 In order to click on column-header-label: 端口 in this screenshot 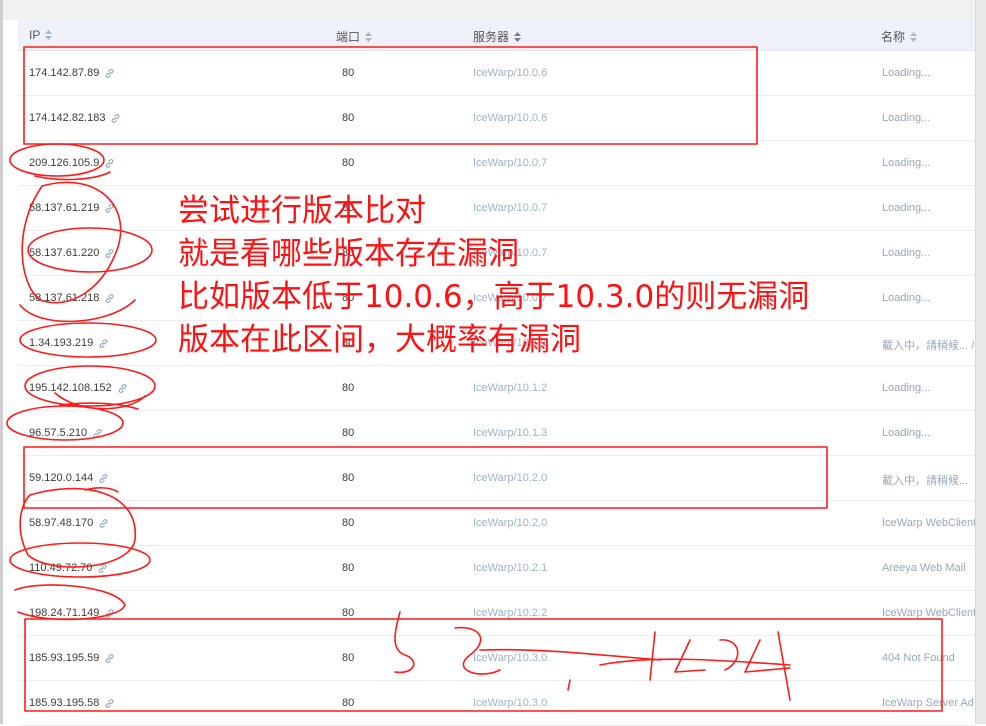, I will do `click(348, 37)`.